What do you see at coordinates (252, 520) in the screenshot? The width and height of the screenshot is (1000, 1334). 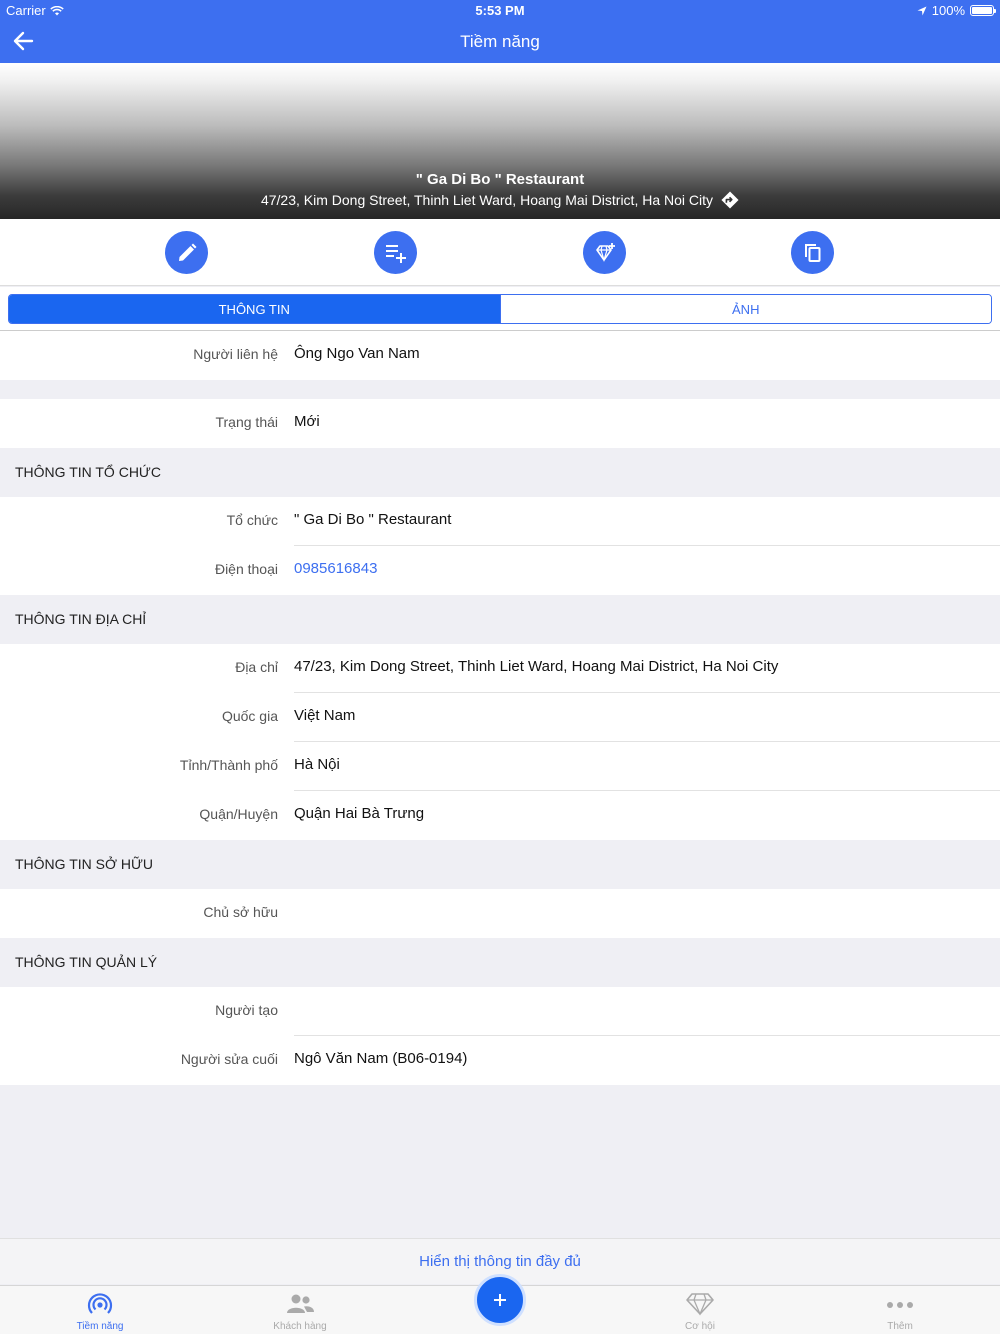 I see `organization-label: Tổ chức` at bounding box center [252, 520].